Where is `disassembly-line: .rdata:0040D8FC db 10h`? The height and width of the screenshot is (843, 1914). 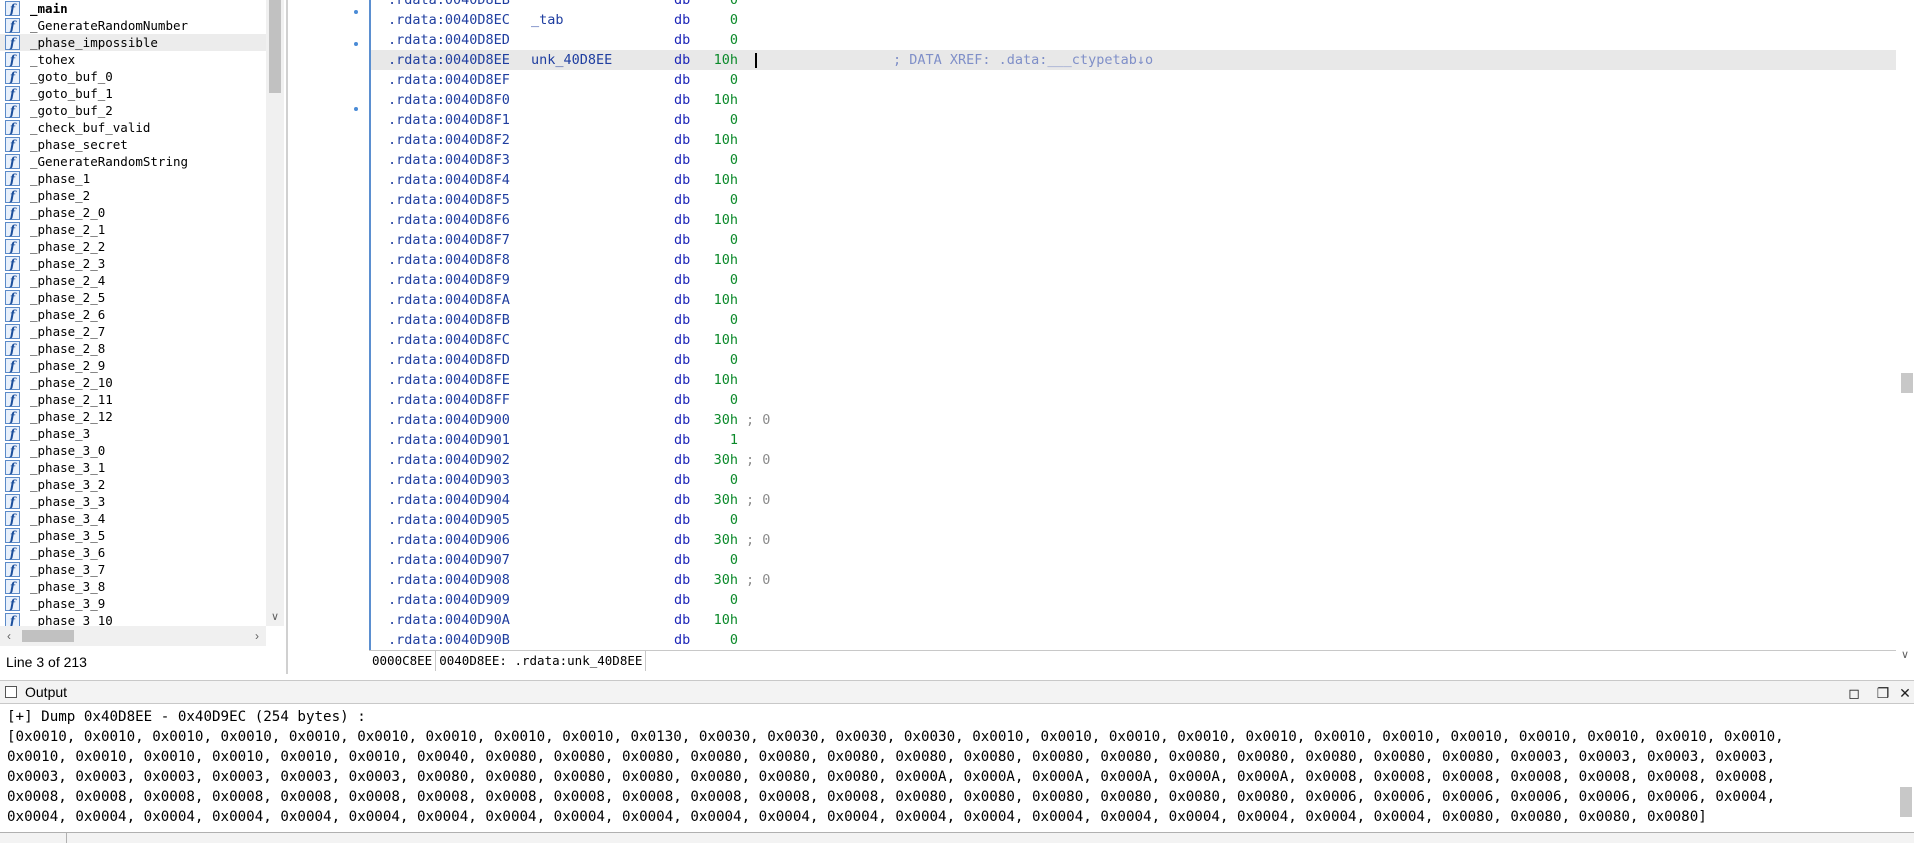 disassembly-line: .rdata:0040D8FC db 10h is located at coordinates (563, 340).